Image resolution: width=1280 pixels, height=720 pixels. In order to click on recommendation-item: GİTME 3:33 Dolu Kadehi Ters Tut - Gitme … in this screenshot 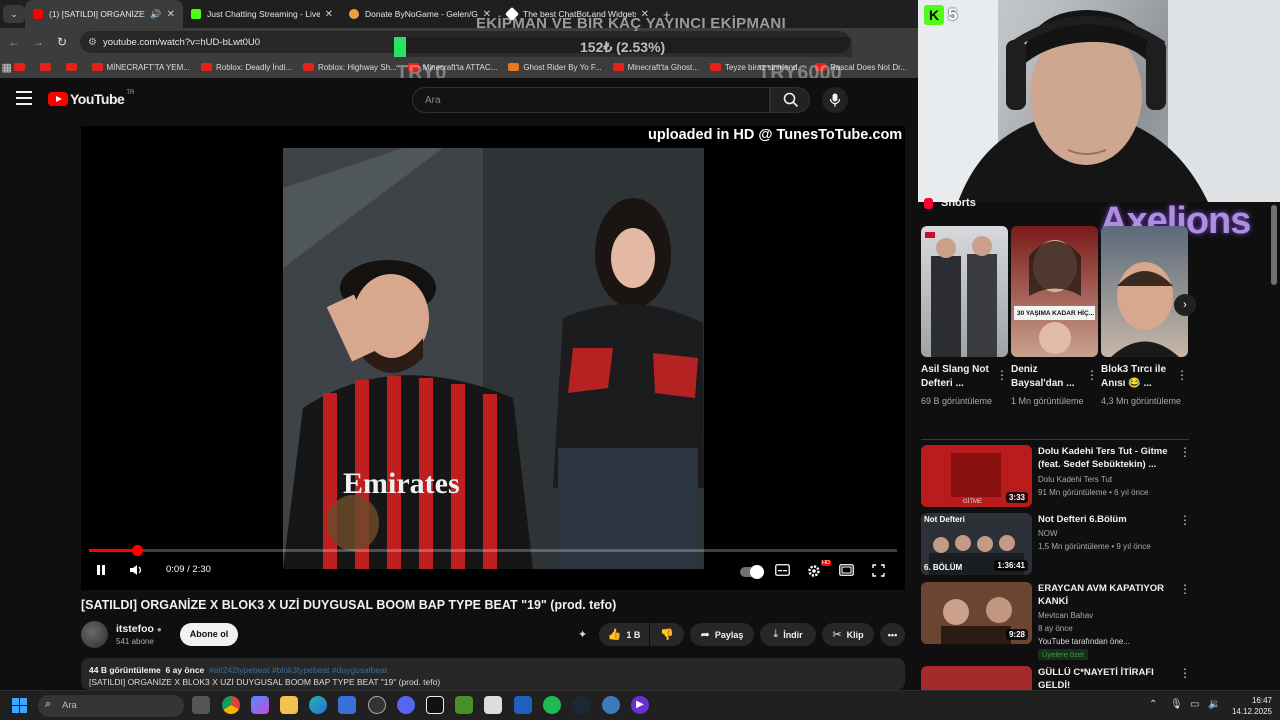, I will do `click(1056, 476)`.